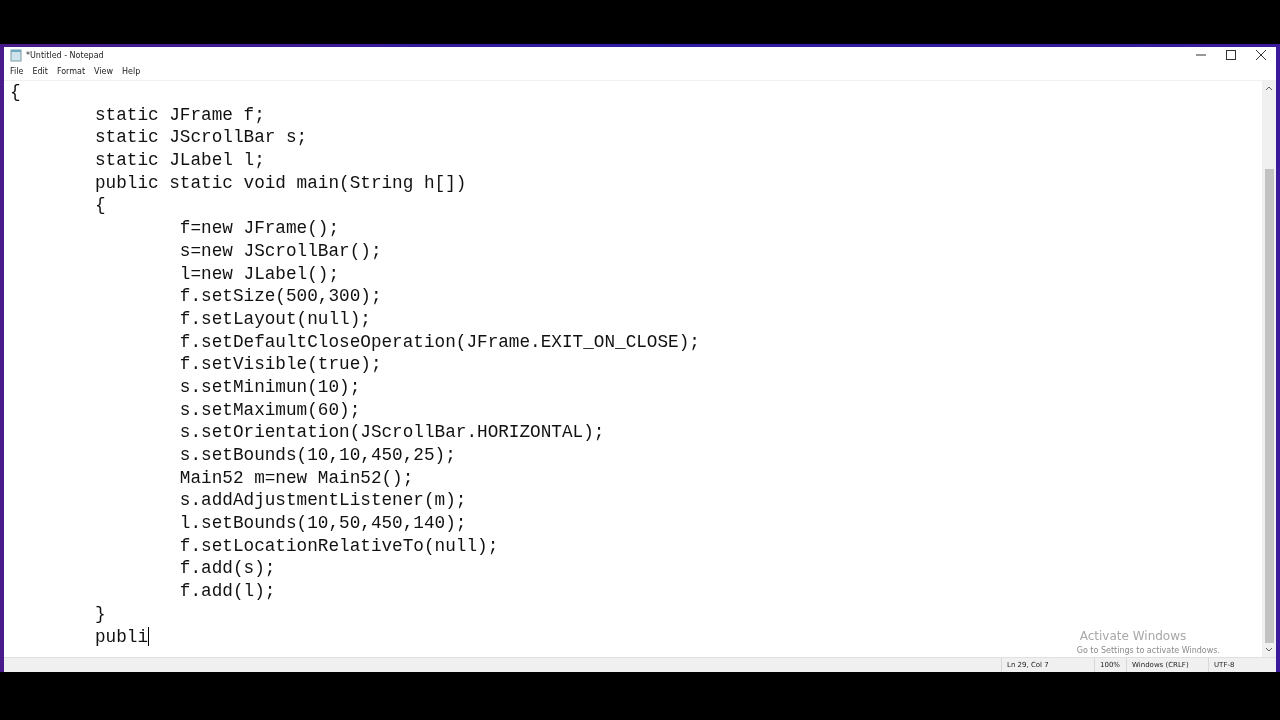  I want to click on menu-item: View, so click(104, 71).